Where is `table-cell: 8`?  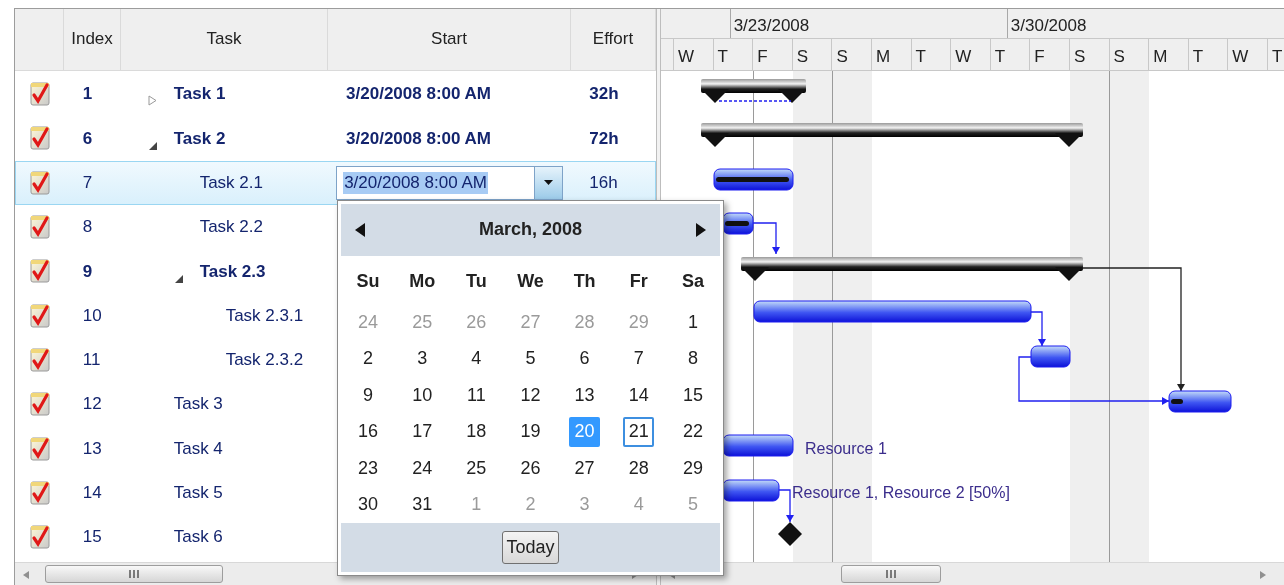
table-cell: 8 is located at coordinates (87, 227).